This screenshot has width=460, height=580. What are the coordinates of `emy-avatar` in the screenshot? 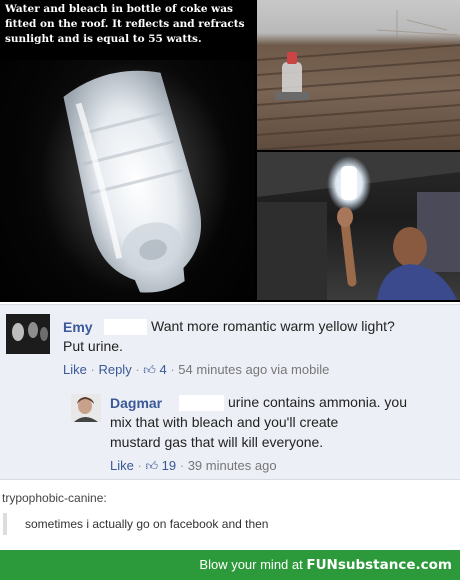 It's located at (28, 334).